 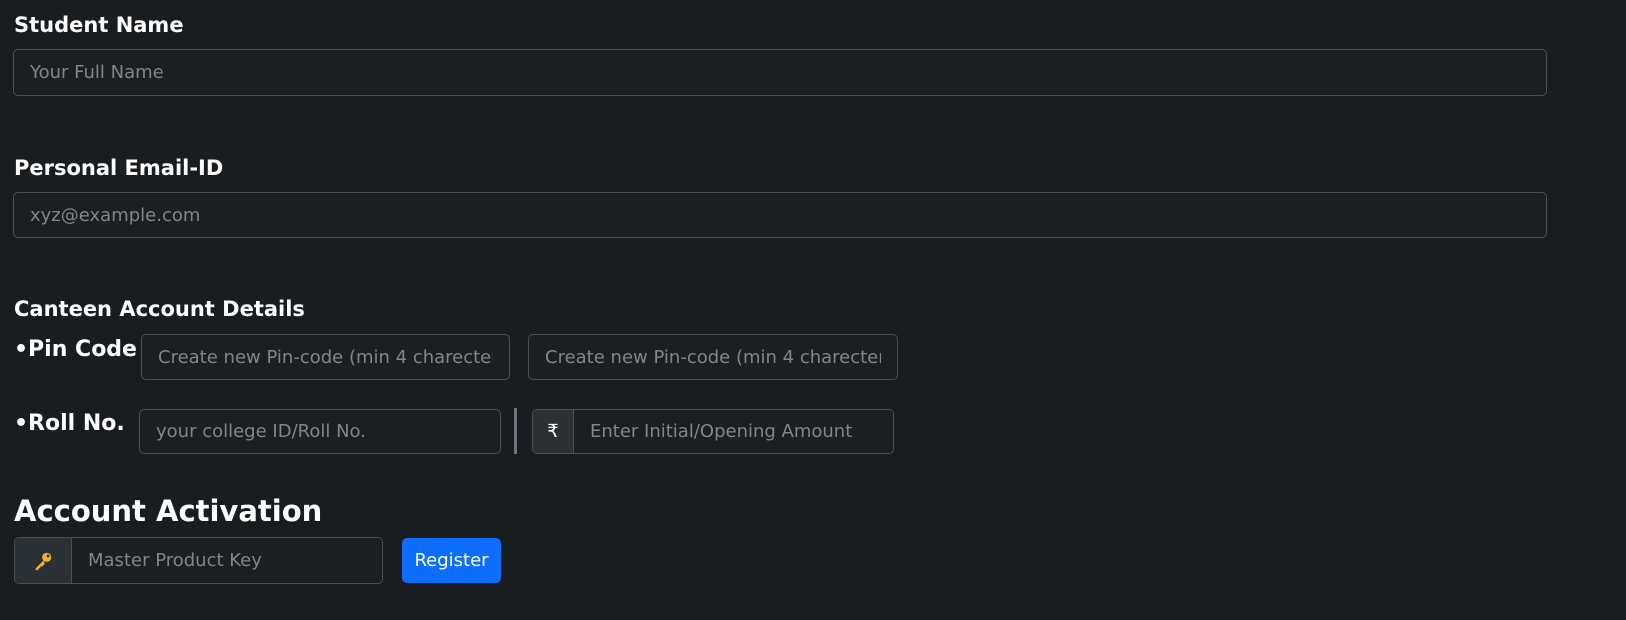 What do you see at coordinates (320, 431) in the screenshot?
I see `roll-no-input` at bounding box center [320, 431].